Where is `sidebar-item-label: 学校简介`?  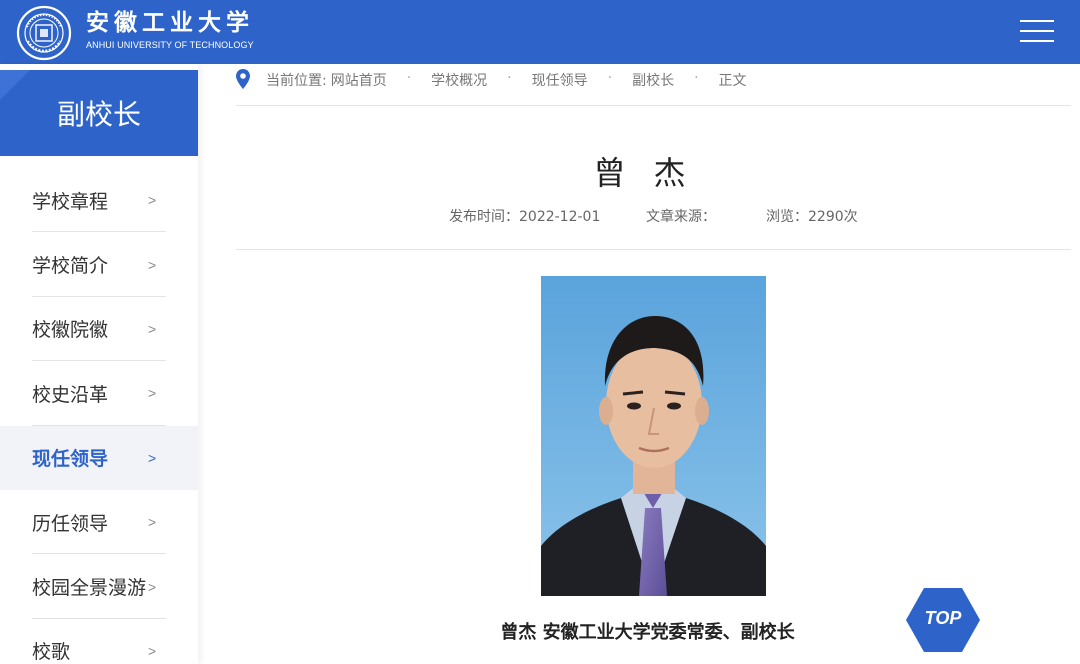
sidebar-item-label: 学校简介 is located at coordinates (70, 266).